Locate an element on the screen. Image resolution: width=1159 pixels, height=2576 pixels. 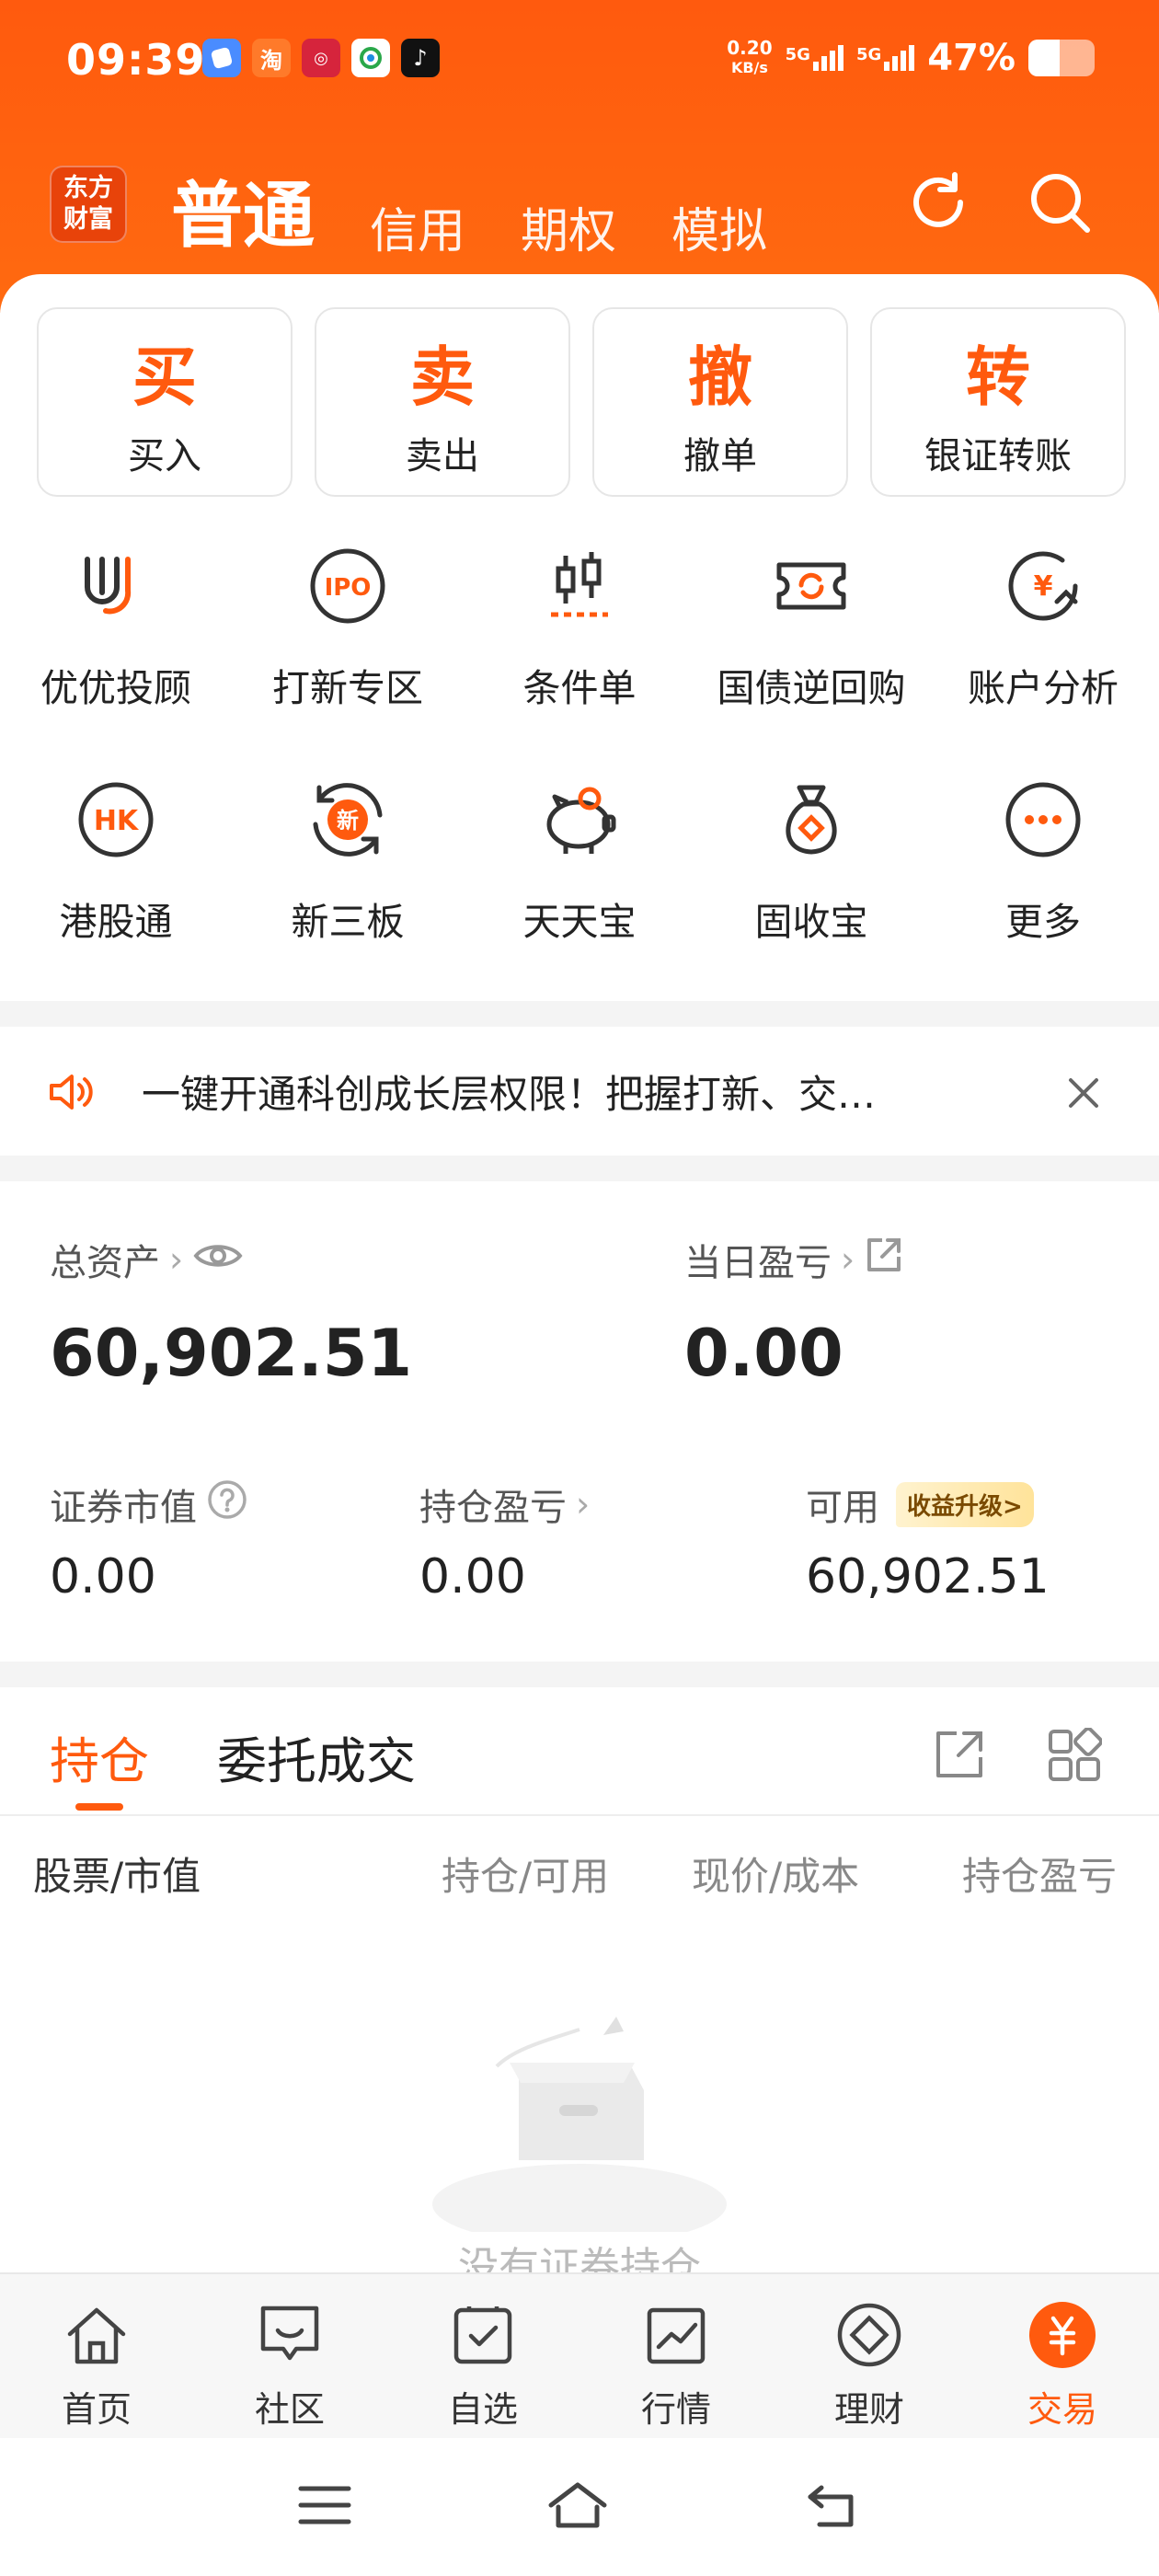
shortcut-label: 港股通 is located at coordinates (116, 922).